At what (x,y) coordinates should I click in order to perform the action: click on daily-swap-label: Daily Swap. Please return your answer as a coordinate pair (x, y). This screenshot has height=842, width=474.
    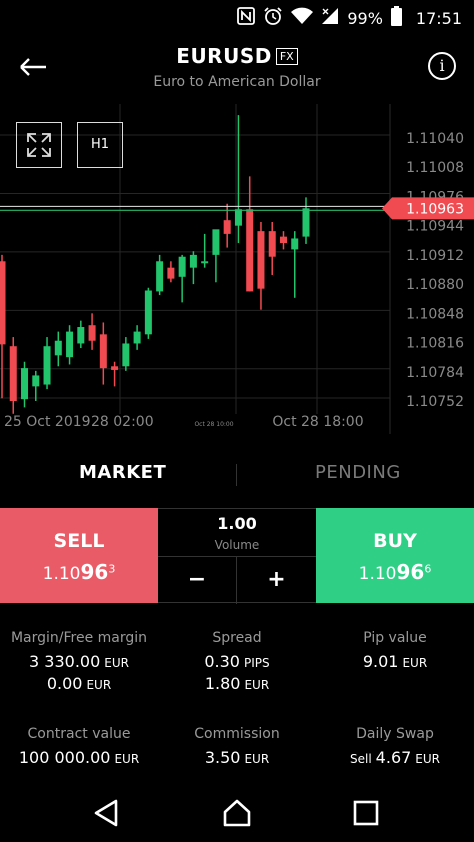
    Looking at the image, I should click on (395, 734).